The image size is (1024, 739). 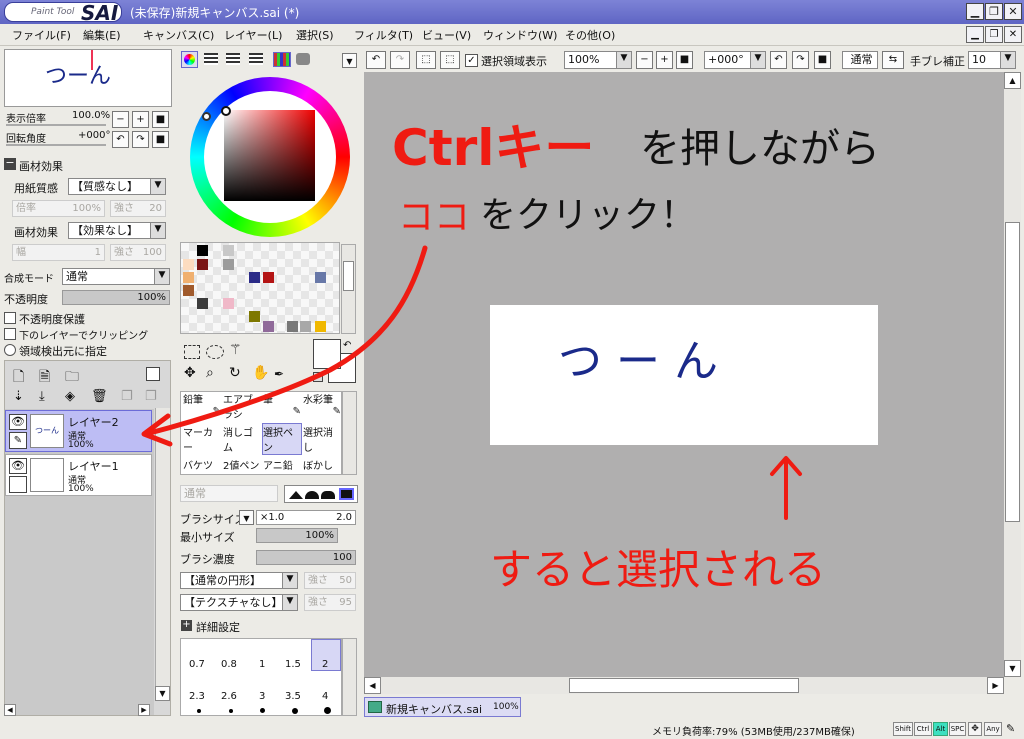 What do you see at coordinates (10, 350) in the screenshot?
I see `detect-source-radio` at bounding box center [10, 350].